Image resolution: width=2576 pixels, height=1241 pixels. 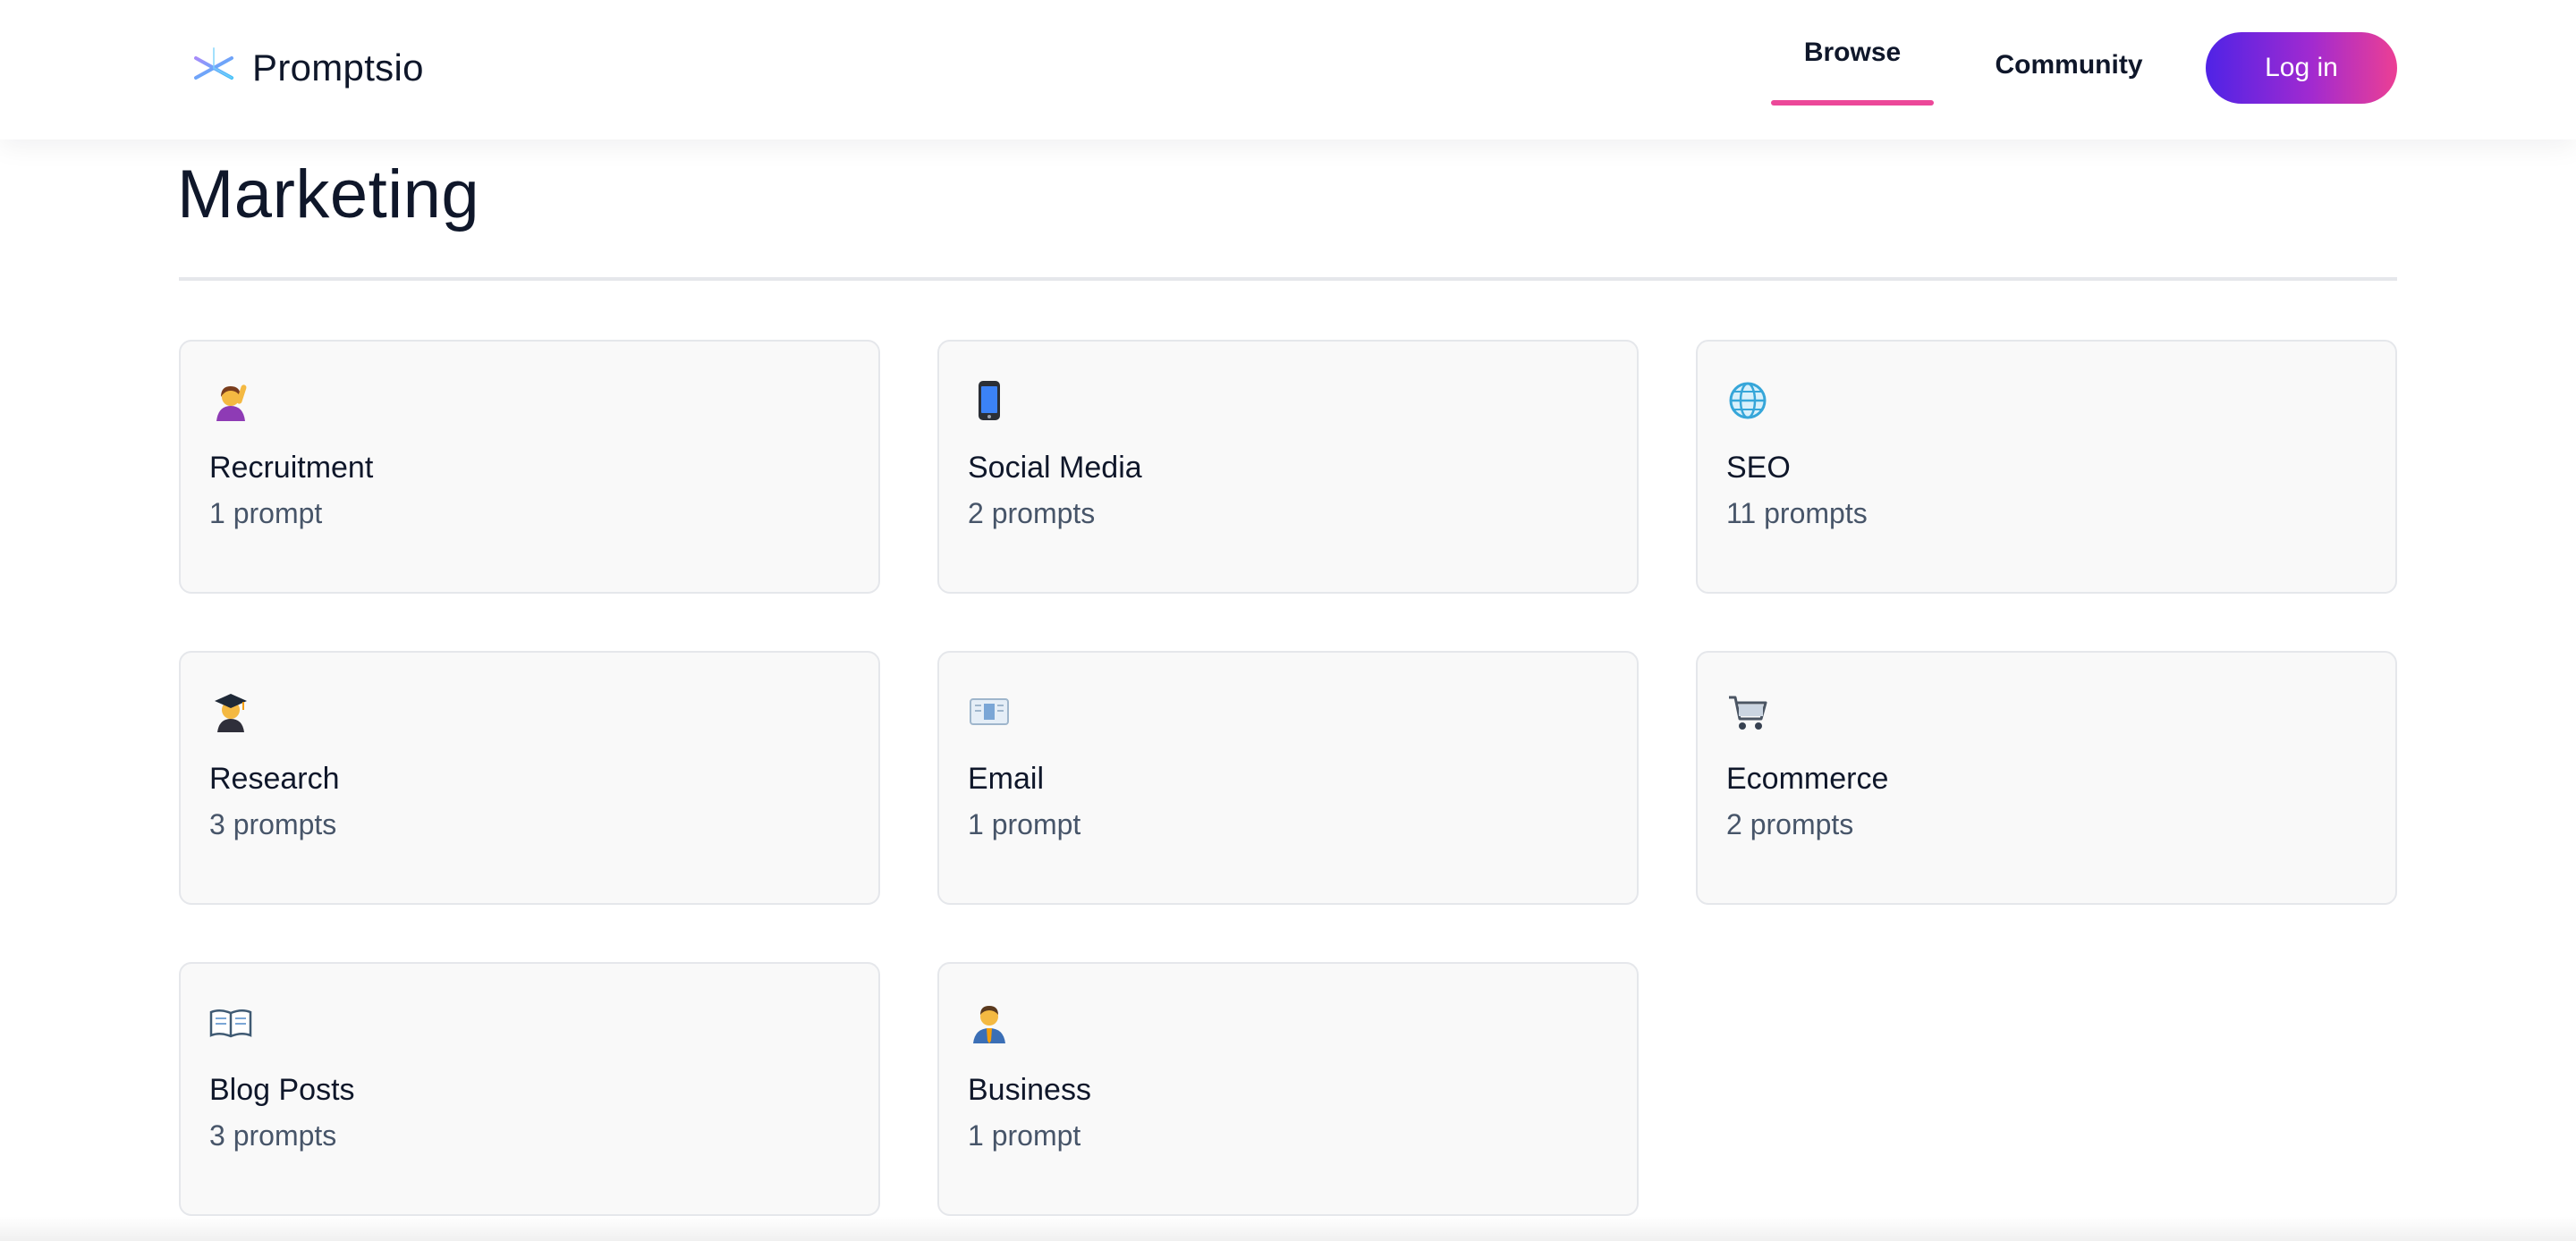 I want to click on businessman-icon, so click(x=989, y=1024).